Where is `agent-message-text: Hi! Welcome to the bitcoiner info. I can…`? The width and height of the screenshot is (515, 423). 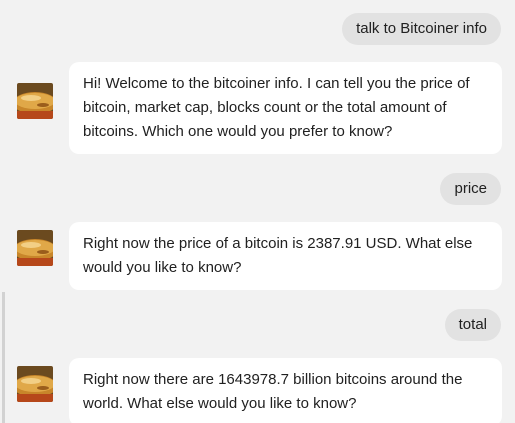 agent-message-text: Hi! Welcome to the bitcoiner info. I can… is located at coordinates (276, 107).